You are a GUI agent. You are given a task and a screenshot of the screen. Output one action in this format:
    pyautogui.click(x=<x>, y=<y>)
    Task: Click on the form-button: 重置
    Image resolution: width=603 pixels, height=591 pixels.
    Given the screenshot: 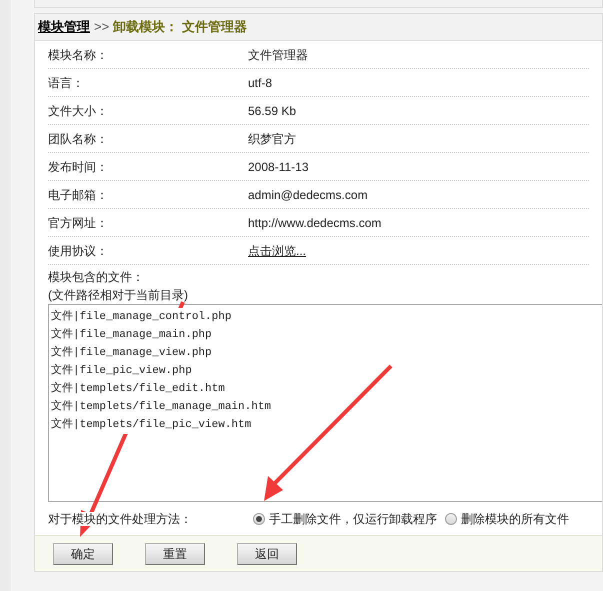 What is the action you would take?
    pyautogui.click(x=175, y=553)
    